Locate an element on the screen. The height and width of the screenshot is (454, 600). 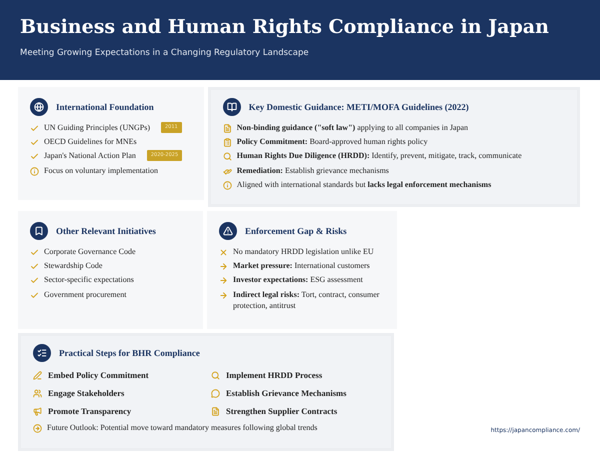
bookmark-icon is located at coordinates (39, 231).